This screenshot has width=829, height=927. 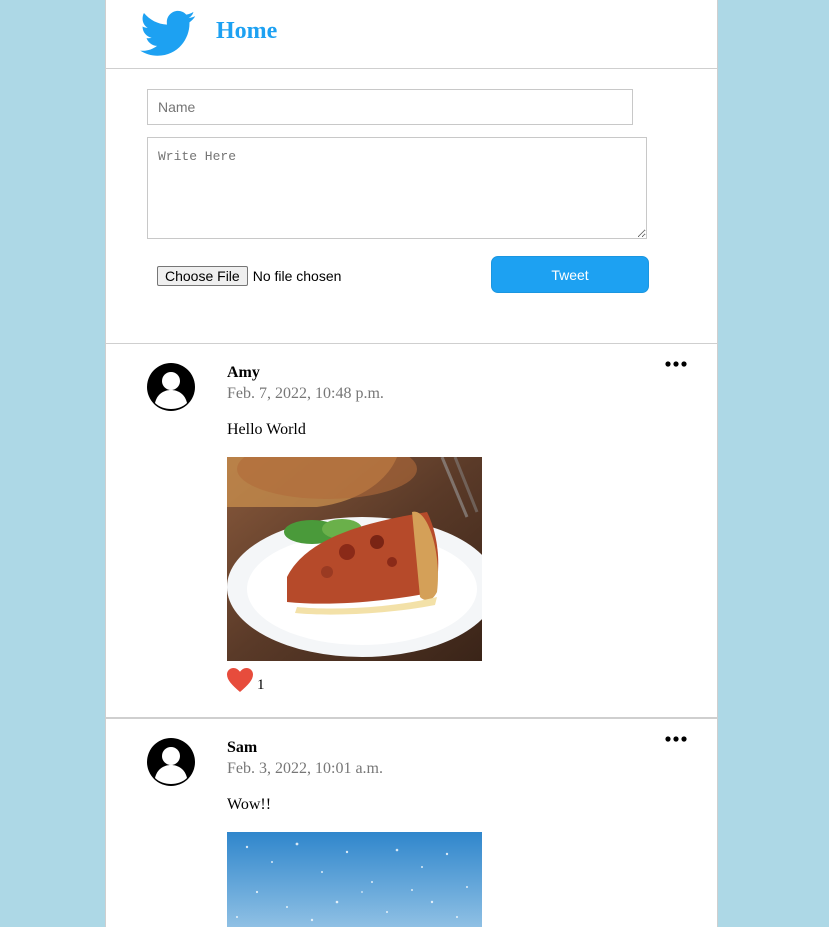 What do you see at coordinates (354, 559) in the screenshot?
I see `pizza-photo` at bounding box center [354, 559].